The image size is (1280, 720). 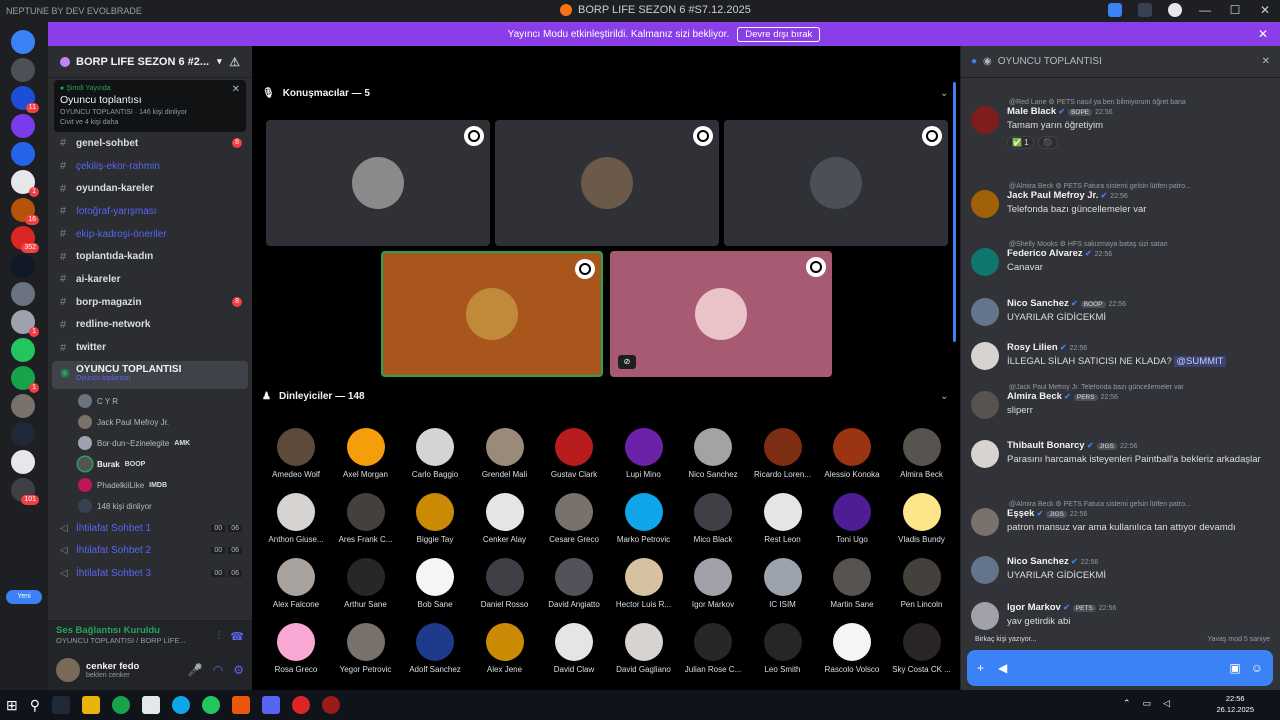 What do you see at coordinates (1061, 607) in the screenshot?
I see `message-author: Igor Markov ✔ PETS 22:56` at bounding box center [1061, 607].